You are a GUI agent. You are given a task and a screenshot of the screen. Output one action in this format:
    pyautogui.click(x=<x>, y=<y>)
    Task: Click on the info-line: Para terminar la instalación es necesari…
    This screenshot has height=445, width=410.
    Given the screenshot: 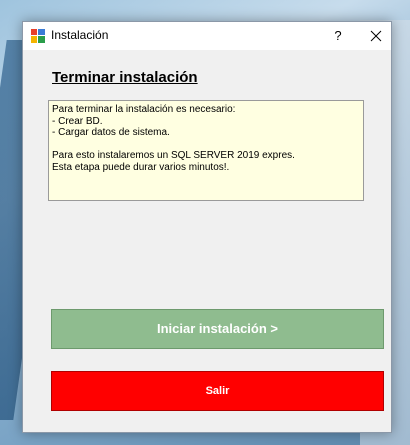 What is the action you would take?
    pyautogui.click(x=144, y=109)
    